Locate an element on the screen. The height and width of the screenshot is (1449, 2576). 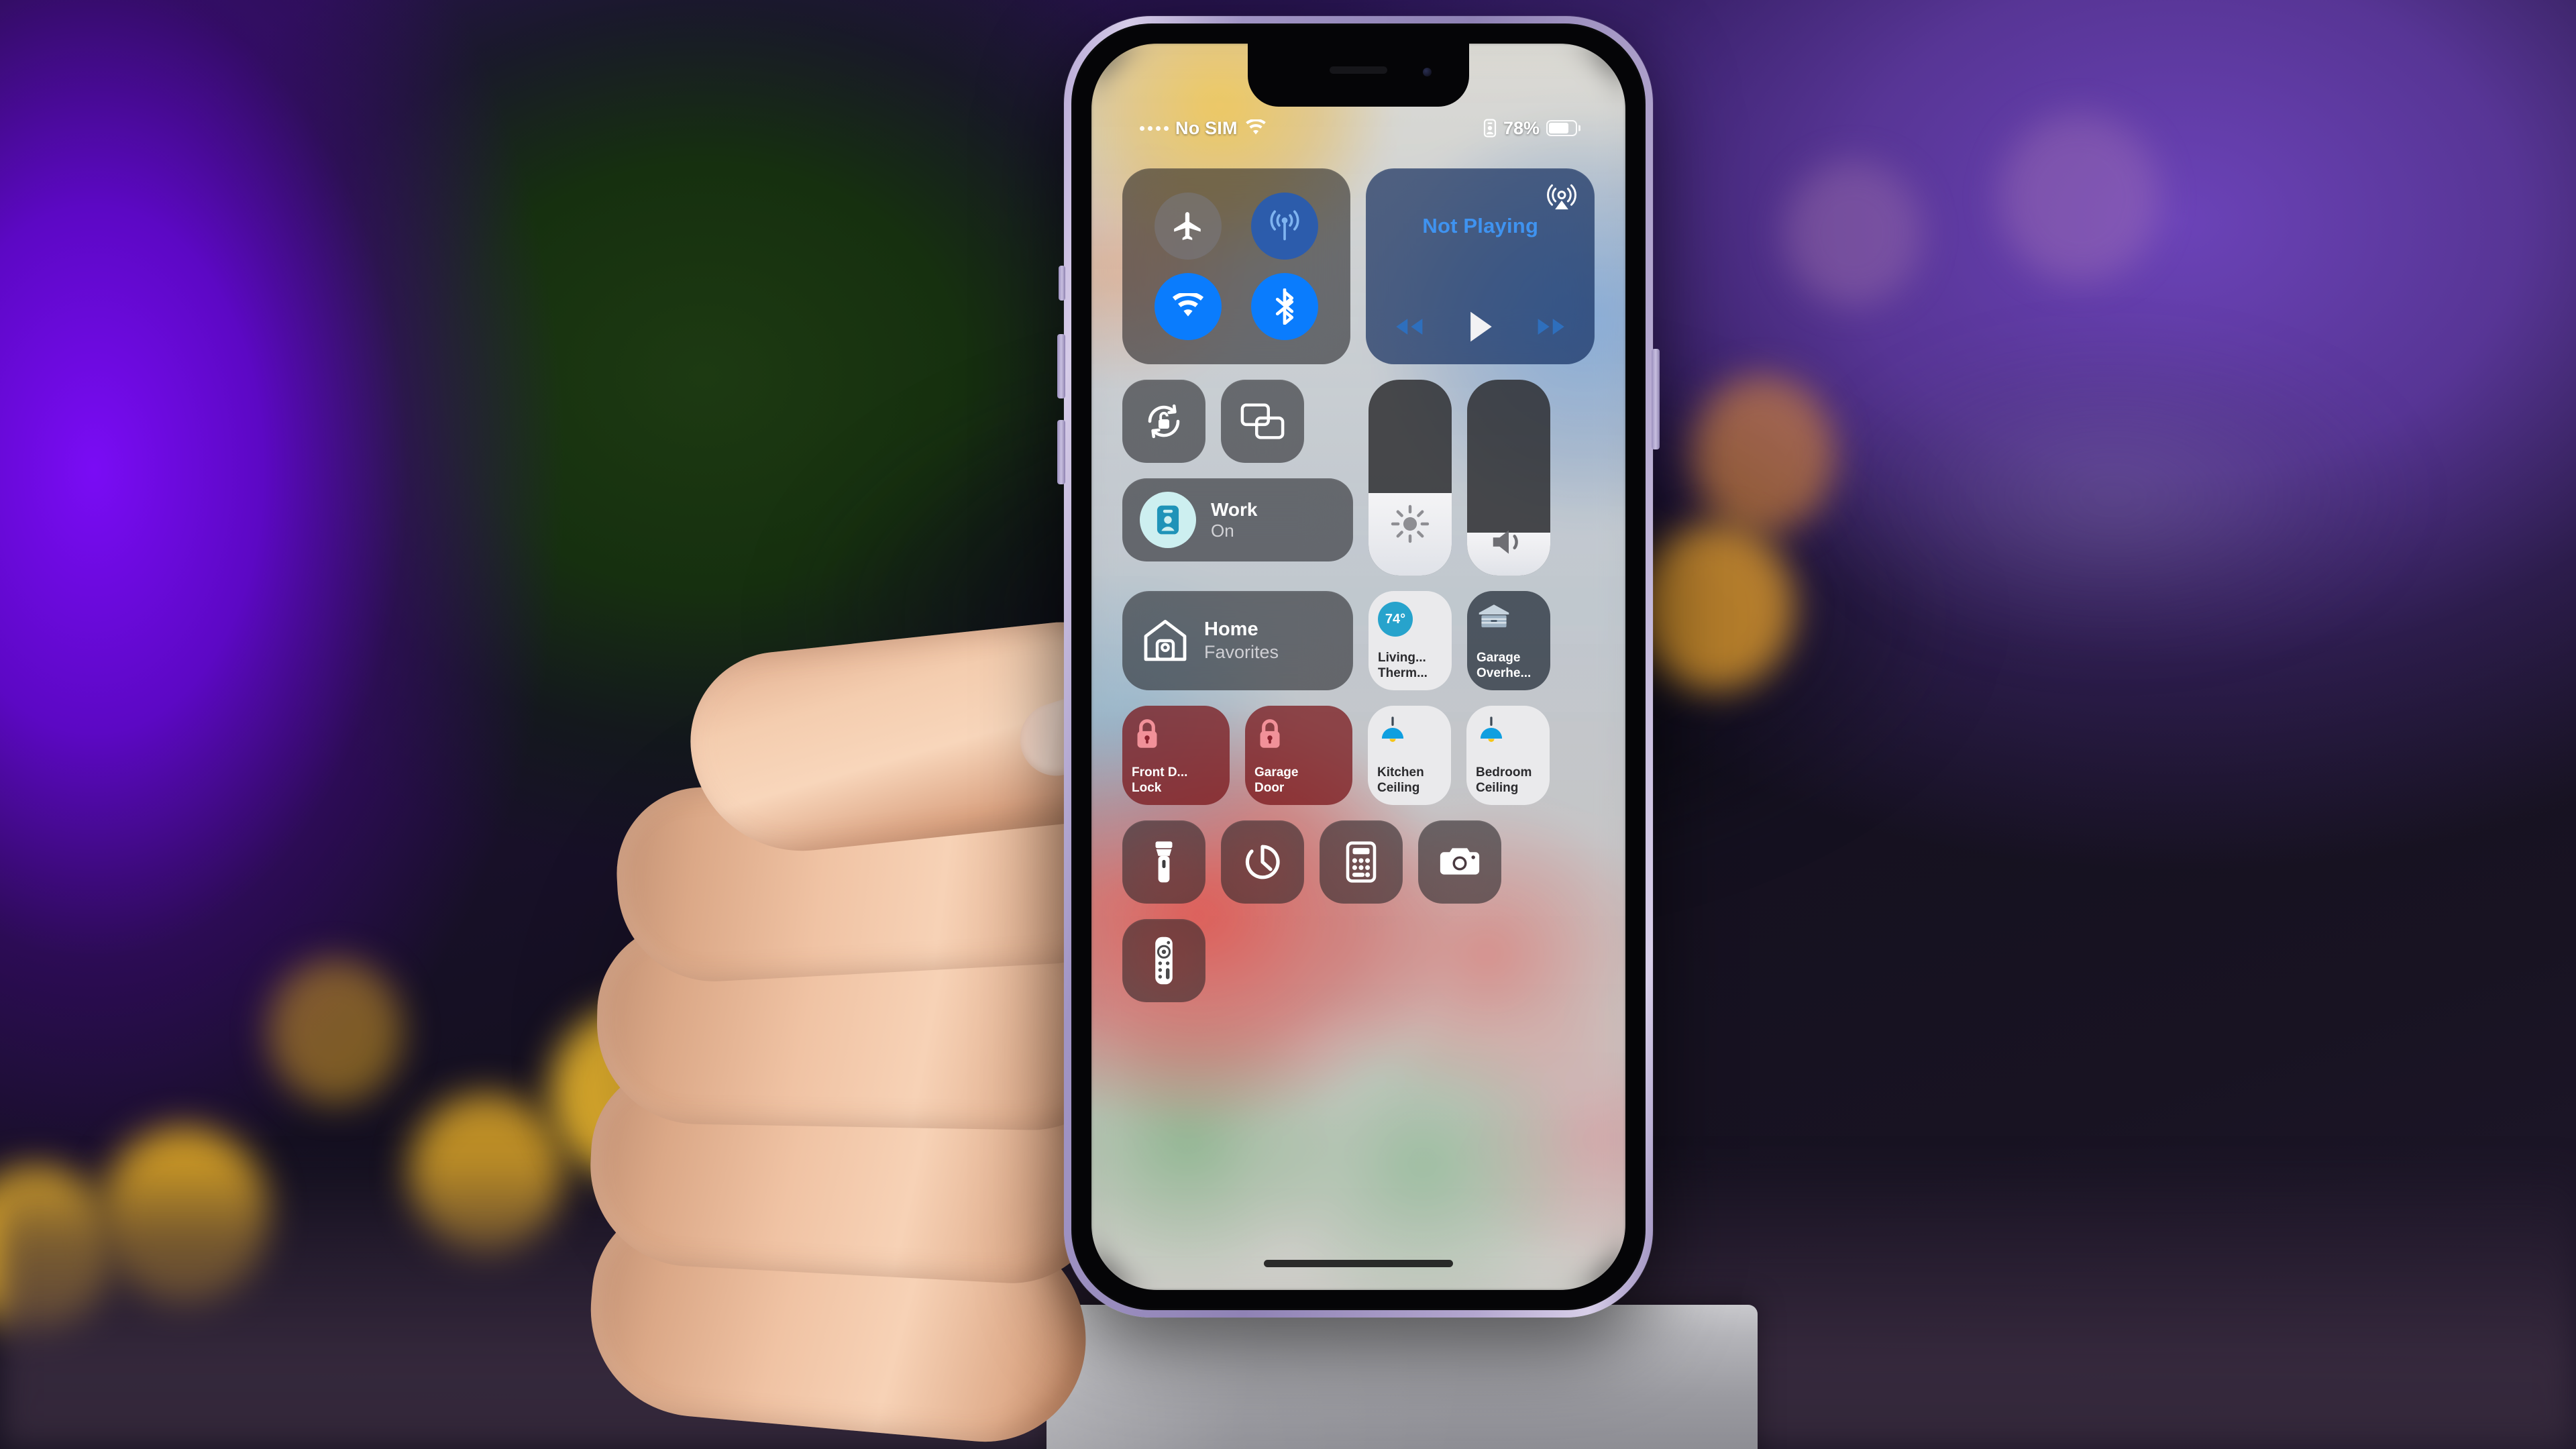
background-monitor-glow is located at coordinates (2113, 496).